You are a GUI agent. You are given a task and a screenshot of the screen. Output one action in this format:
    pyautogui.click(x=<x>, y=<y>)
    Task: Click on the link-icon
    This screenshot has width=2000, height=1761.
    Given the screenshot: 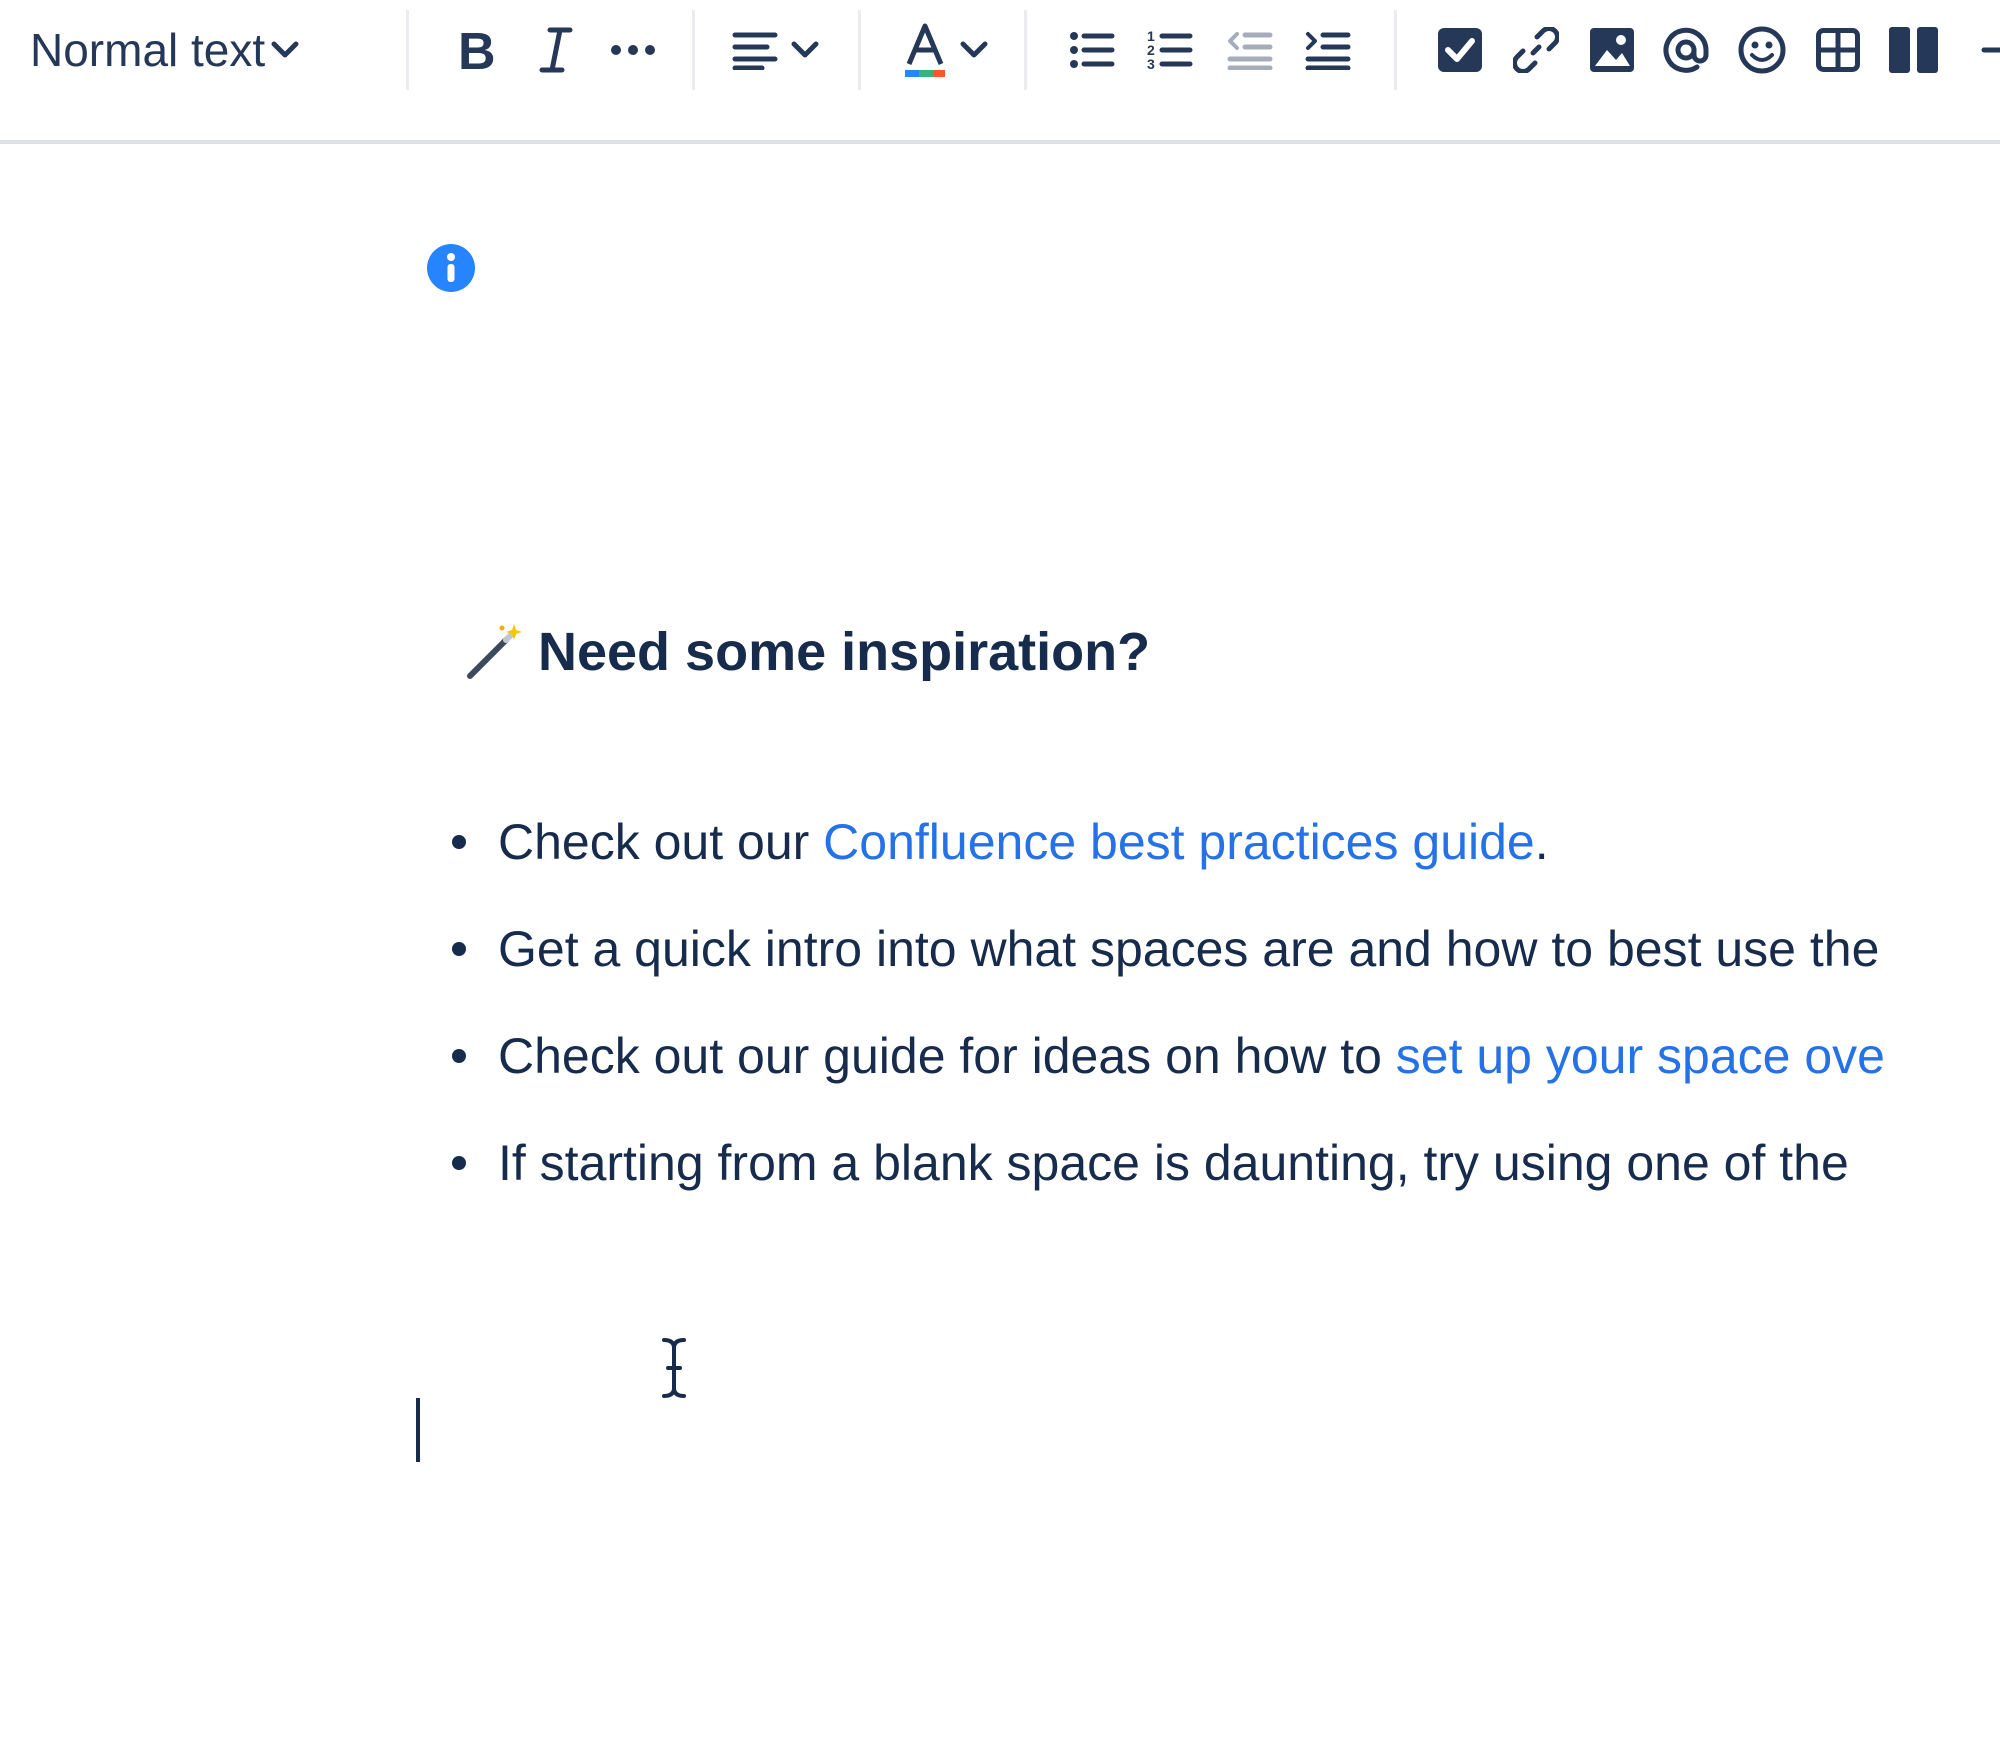 What is the action you would take?
    pyautogui.click(x=1536, y=50)
    